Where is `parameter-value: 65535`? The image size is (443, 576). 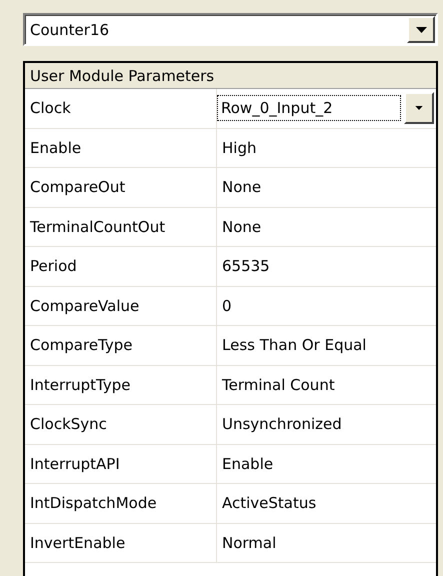
parameter-value: 65535 is located at coordinates (246, 266).